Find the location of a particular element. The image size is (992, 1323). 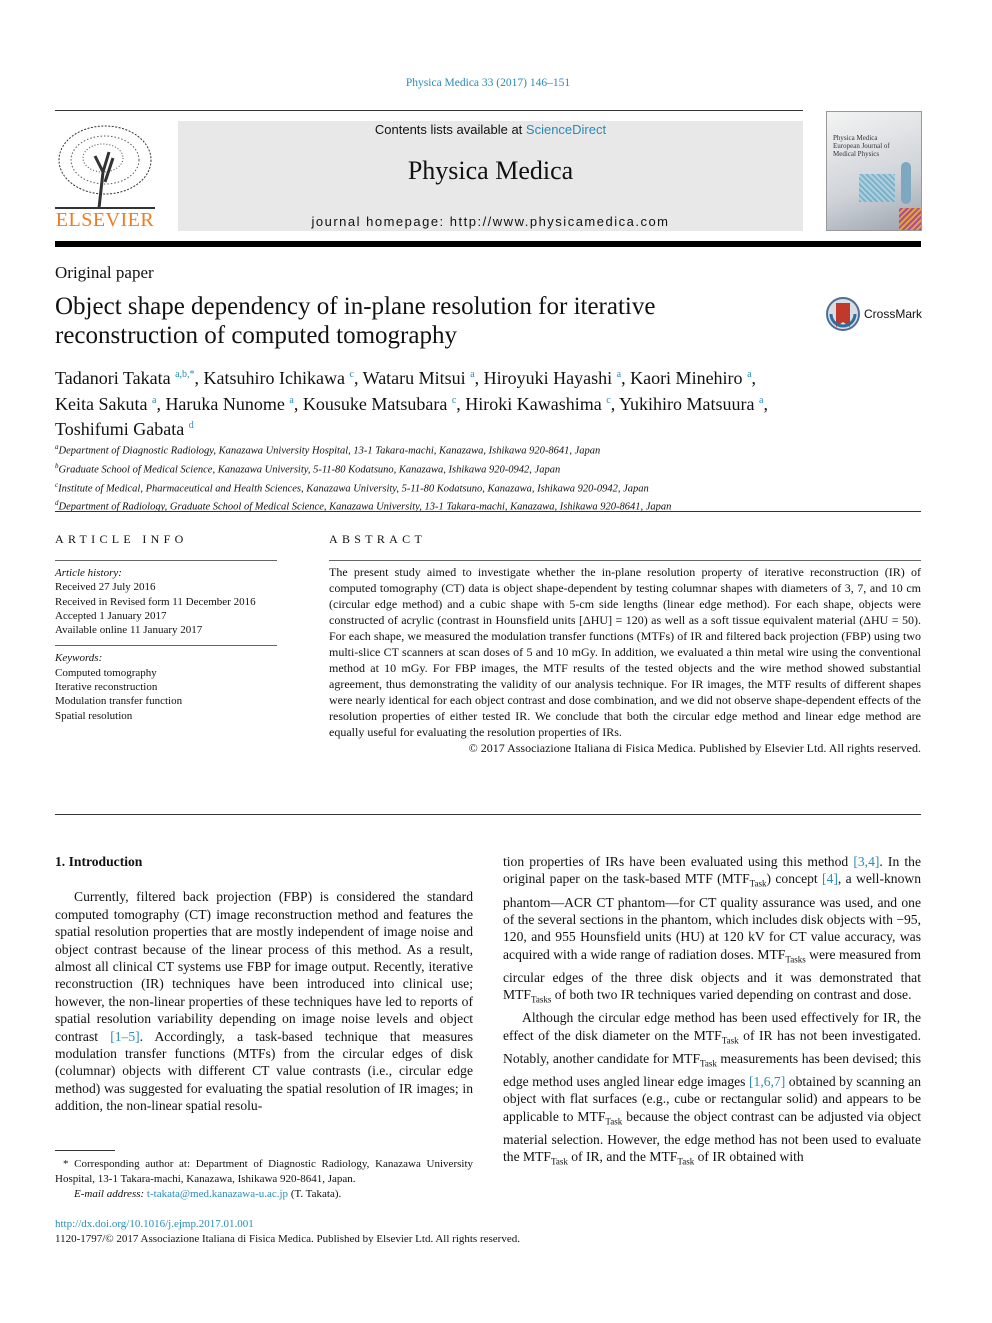

reference-link: [1,6,7] is located at coordinates (767, 1081).